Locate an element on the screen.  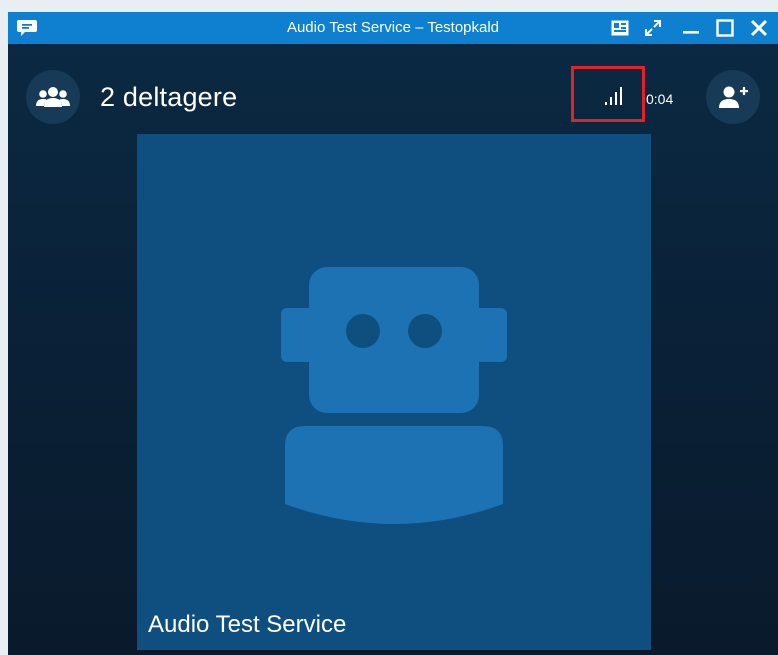
compact-view-icon is located at coordinates (620, 28).